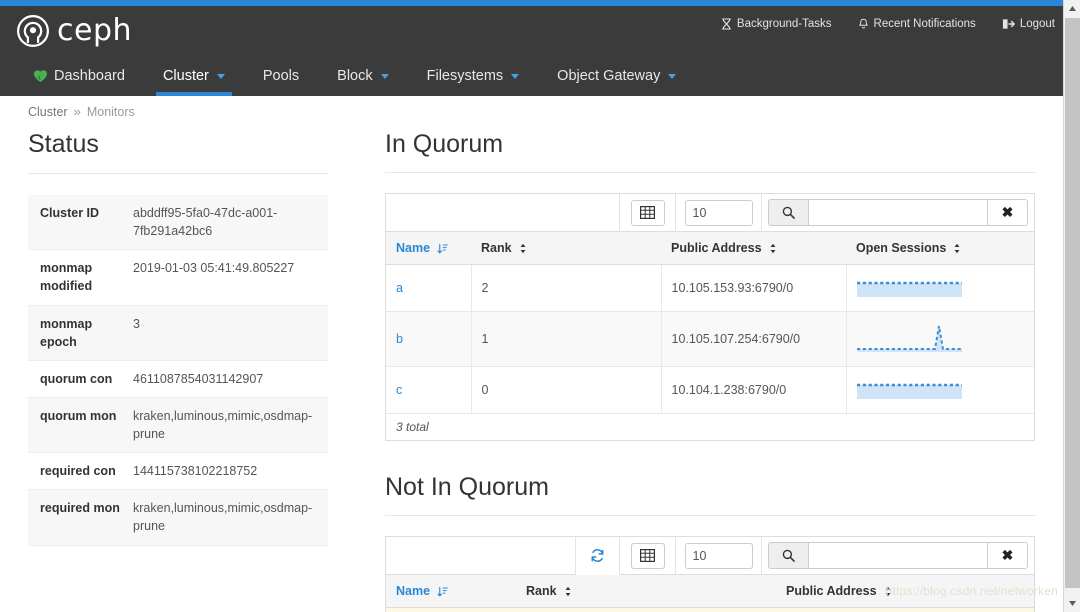  Describe the element at coordinates (1072, 603) in the screenshot. I see `scroll-down-button` at that location.